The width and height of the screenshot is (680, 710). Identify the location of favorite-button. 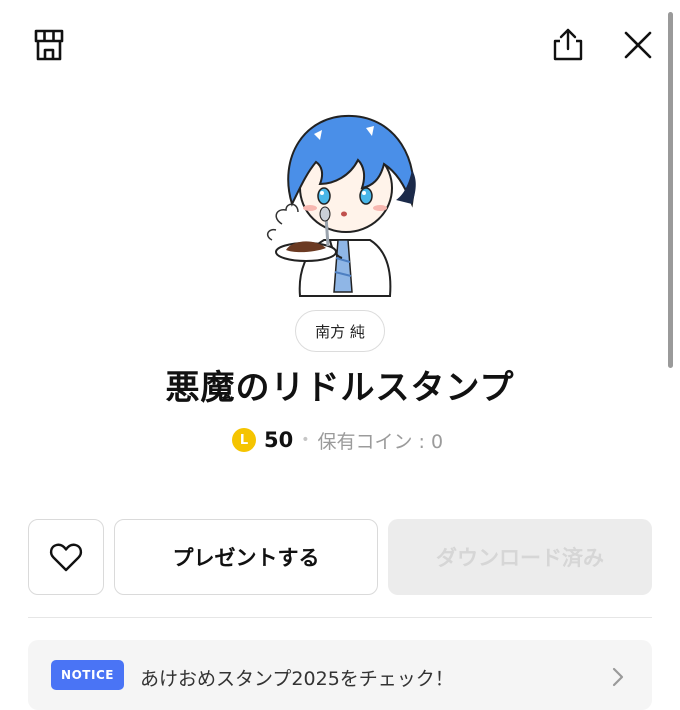
(66, 557).